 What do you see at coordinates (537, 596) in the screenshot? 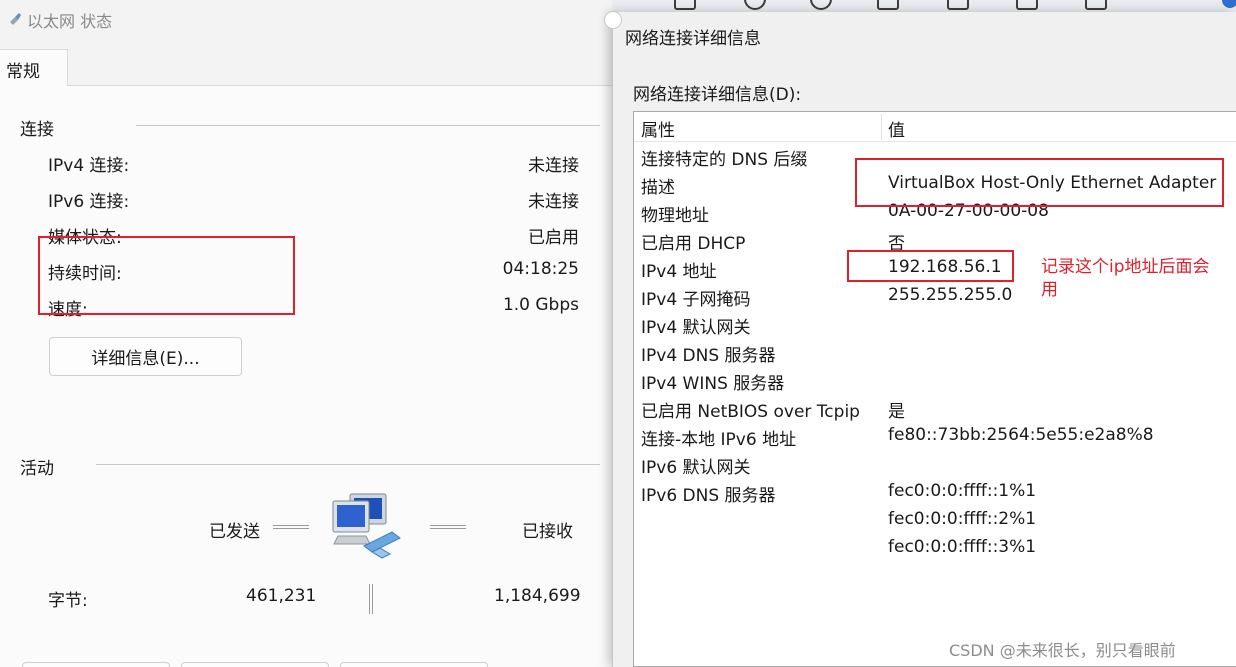
I see `bytes-received-value: 1,184,699` at bounding box center [537, 596].